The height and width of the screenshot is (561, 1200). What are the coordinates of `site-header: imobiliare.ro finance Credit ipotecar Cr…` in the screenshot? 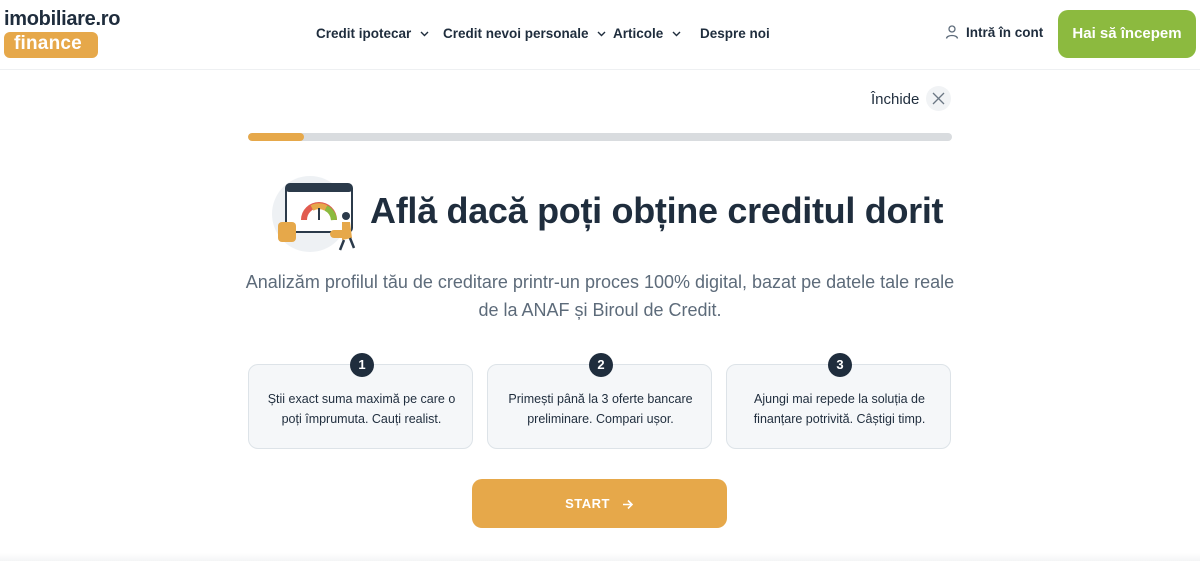 It's located at (600, 35).